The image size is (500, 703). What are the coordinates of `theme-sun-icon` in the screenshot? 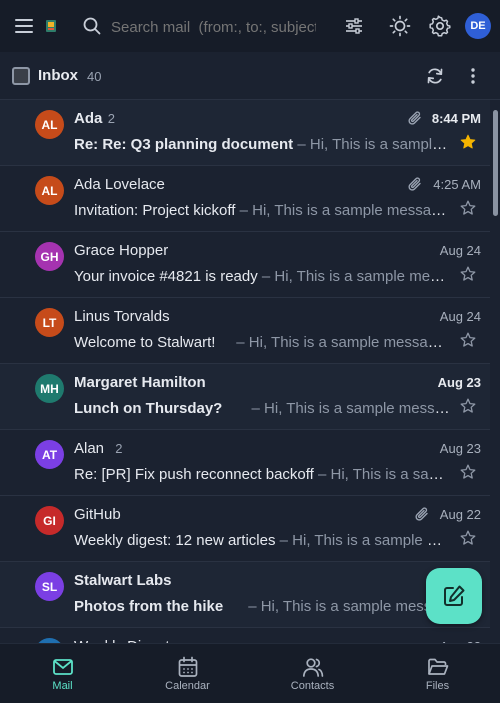 It's located at (400, 26).